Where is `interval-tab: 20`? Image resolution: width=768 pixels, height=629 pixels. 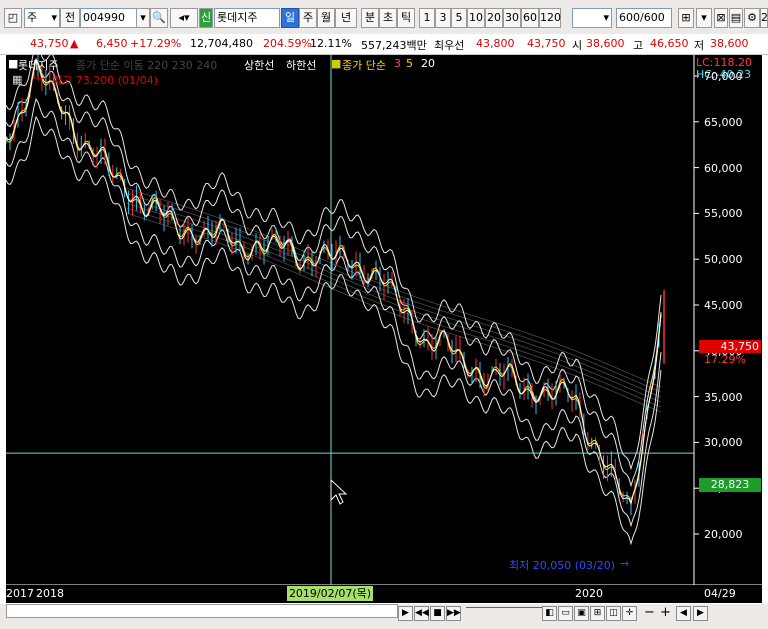
interval-tab: 20 is located at coordinates (494, 18).